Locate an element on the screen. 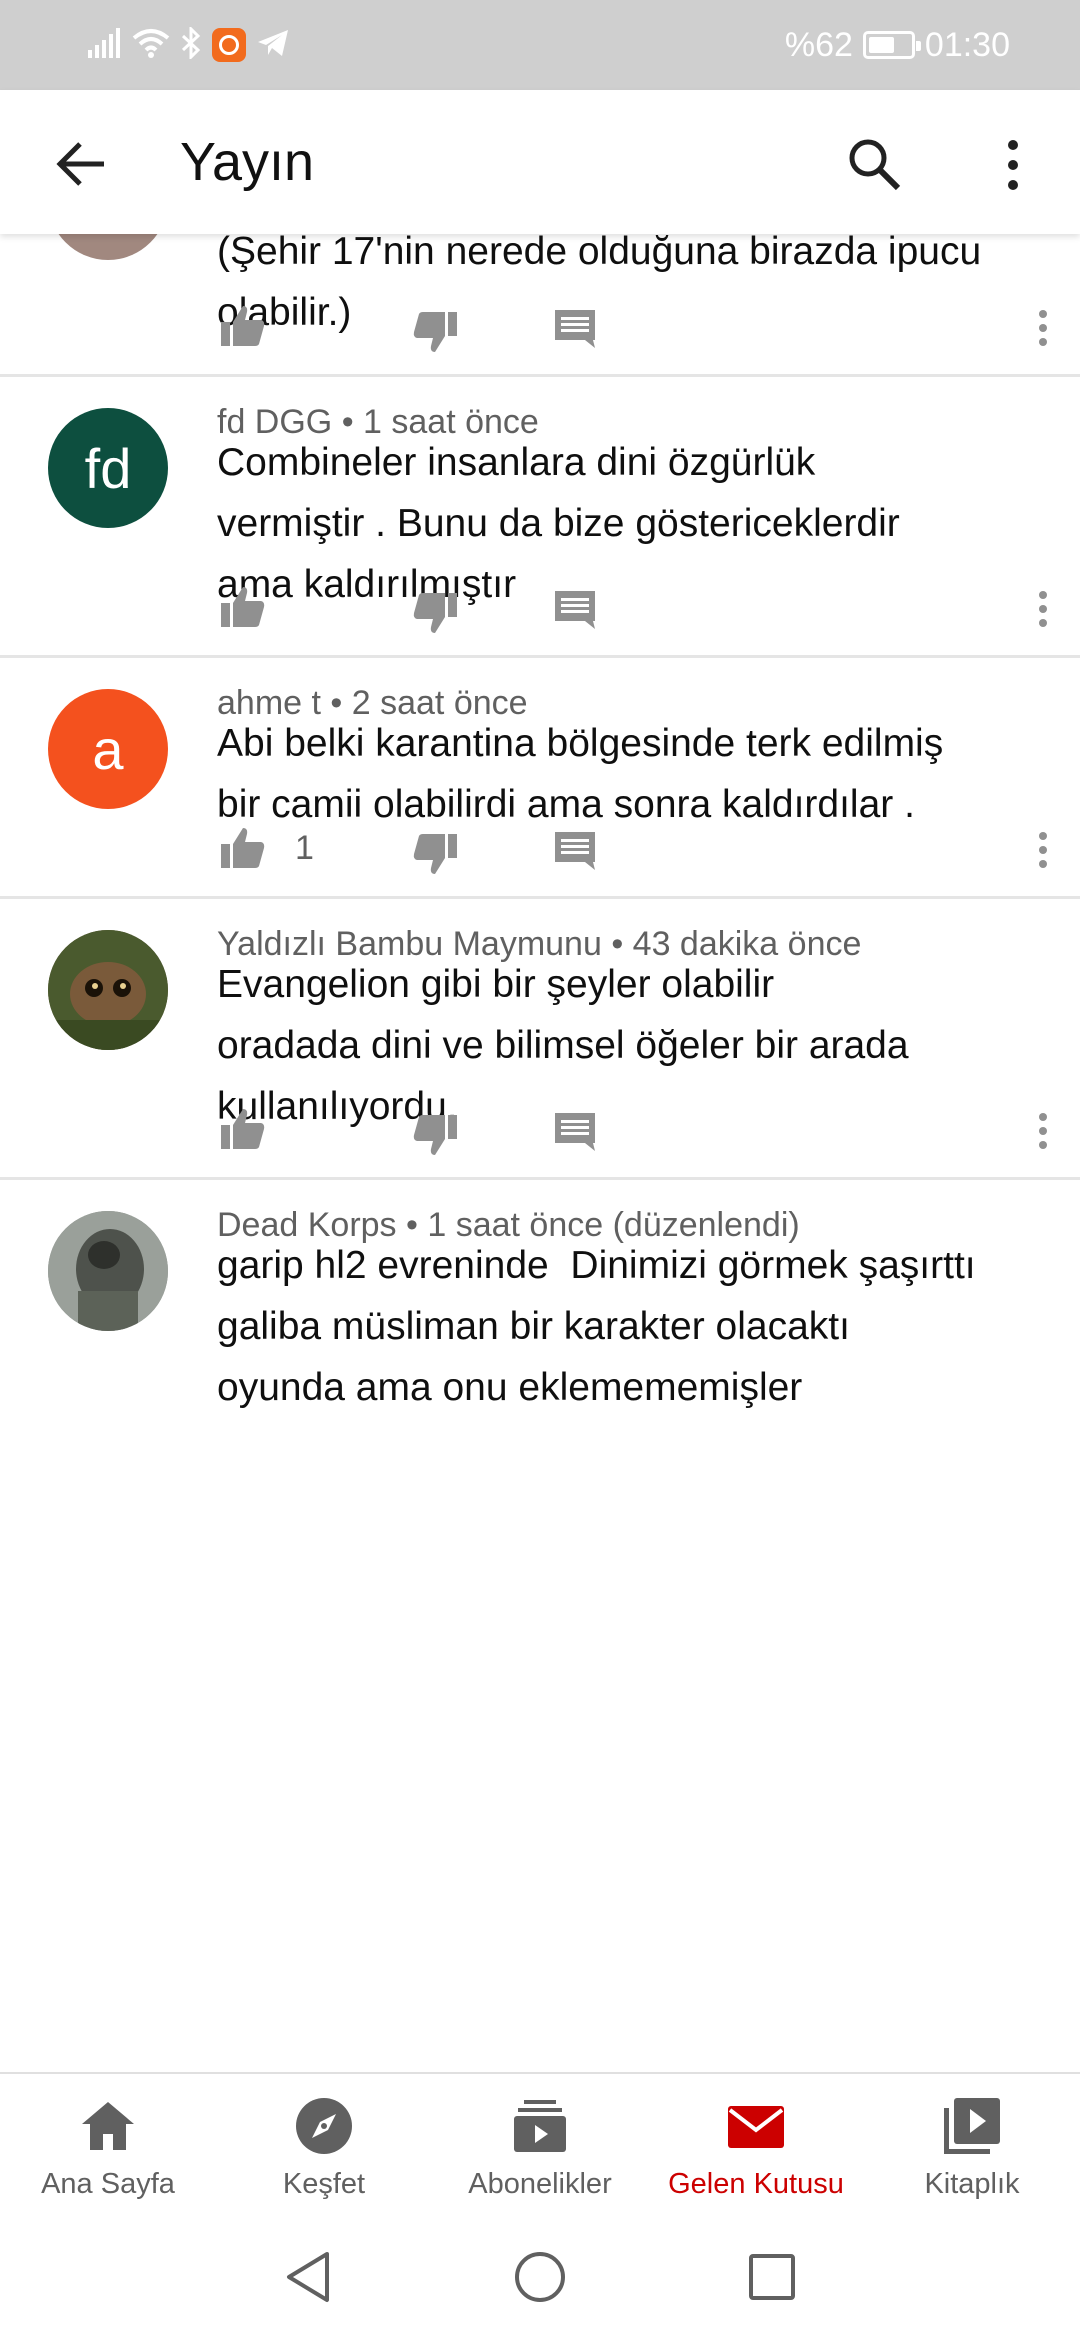  avatar-letter: a is located at coordinates (108, 749).